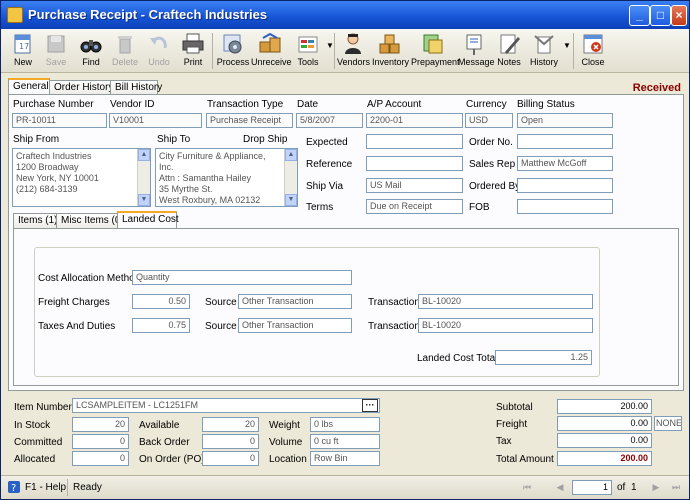 This screenshot has height=500, width=690. What do you see at coordinates (271, 62) in the screenshot?
I see `unreceive-label: Unreceive` at bounding box center [271, 62].